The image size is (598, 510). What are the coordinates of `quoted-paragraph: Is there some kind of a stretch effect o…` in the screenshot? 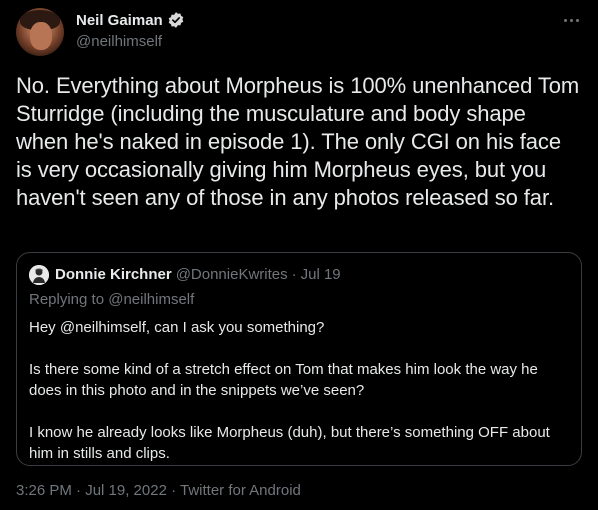 It's located at (283, 380).